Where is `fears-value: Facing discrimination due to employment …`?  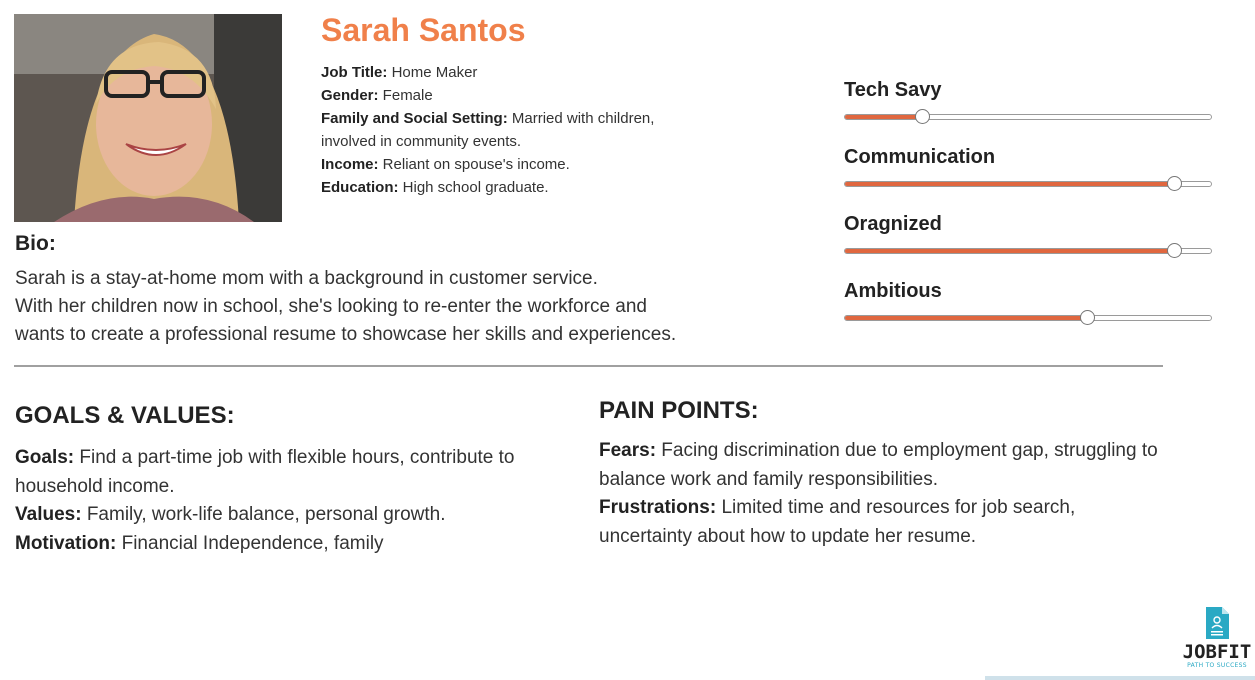 fears-value: Facing discrimination due to employment … is located at coordinates (878, 465).